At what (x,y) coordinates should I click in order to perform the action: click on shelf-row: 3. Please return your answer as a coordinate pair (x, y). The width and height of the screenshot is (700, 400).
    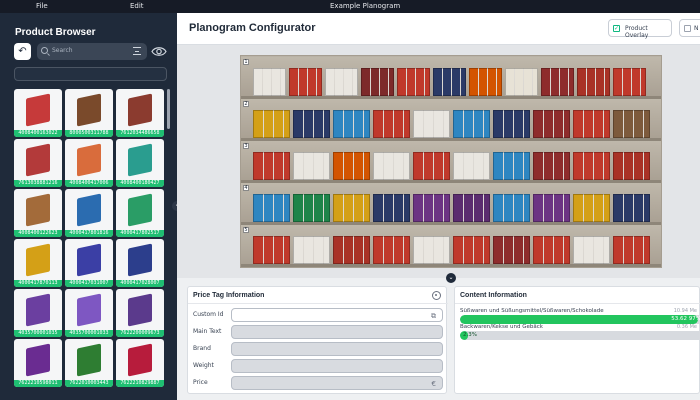
    Looking at the image, I should click on (451, 162).